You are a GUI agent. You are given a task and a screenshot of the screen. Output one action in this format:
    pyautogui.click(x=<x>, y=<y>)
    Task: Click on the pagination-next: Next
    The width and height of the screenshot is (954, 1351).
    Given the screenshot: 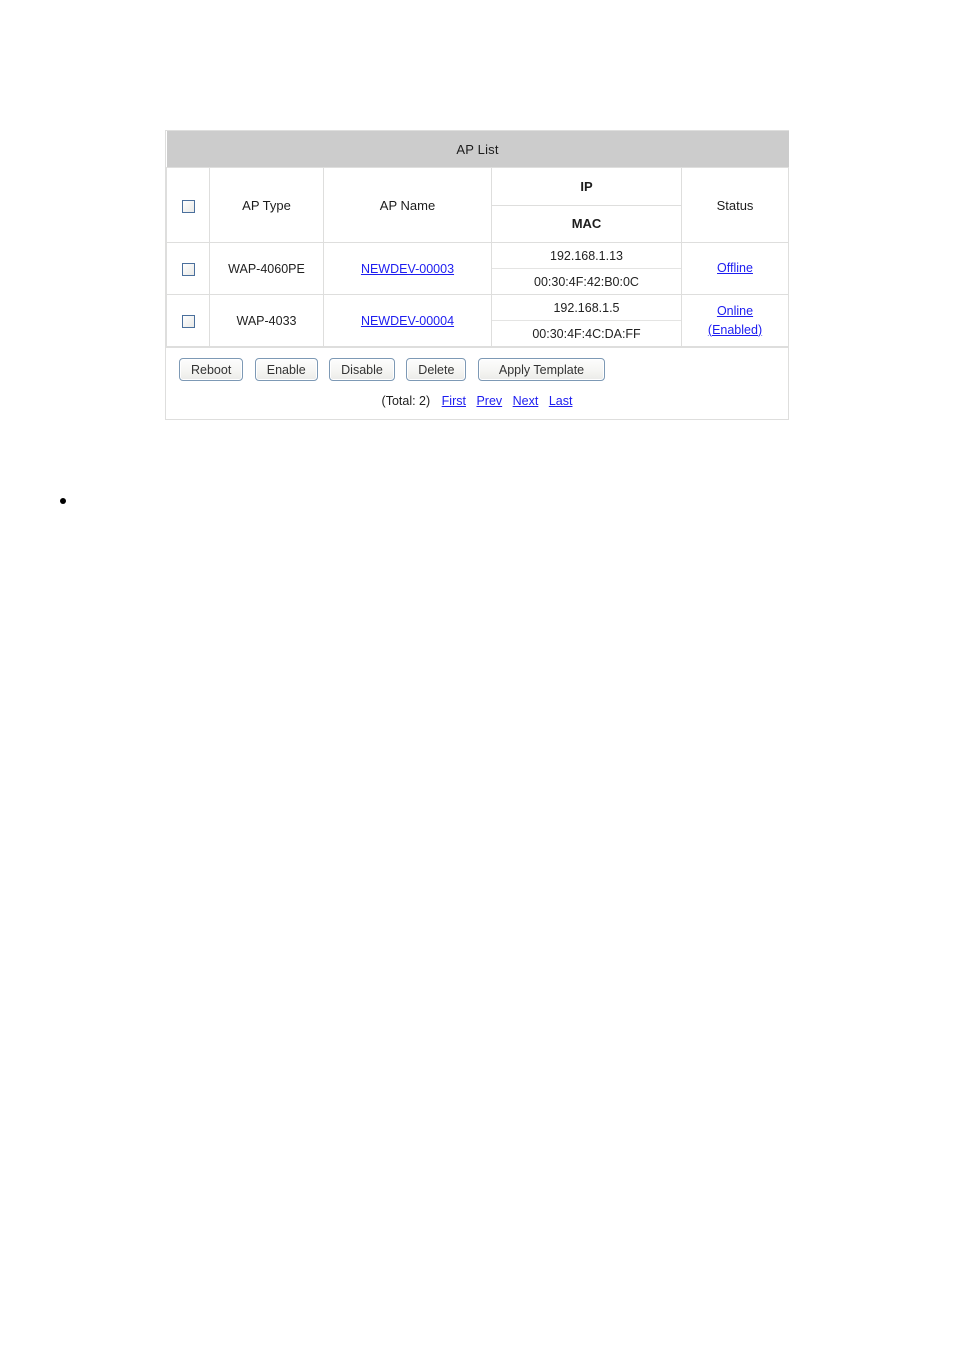 What is the action you would take?
    pyautogui.click(x=526, y=401)
    